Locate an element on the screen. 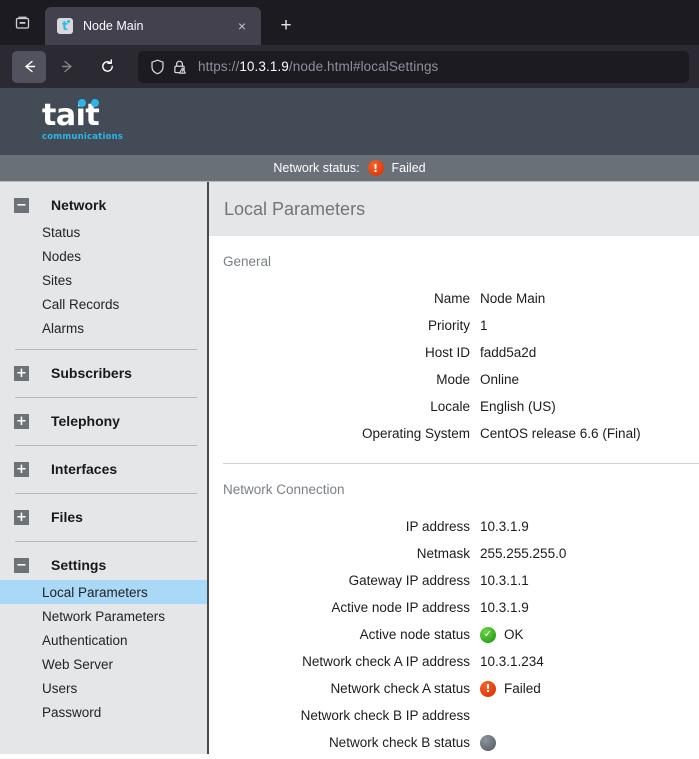  field-label: Mode is located at coordinates (453, 379).